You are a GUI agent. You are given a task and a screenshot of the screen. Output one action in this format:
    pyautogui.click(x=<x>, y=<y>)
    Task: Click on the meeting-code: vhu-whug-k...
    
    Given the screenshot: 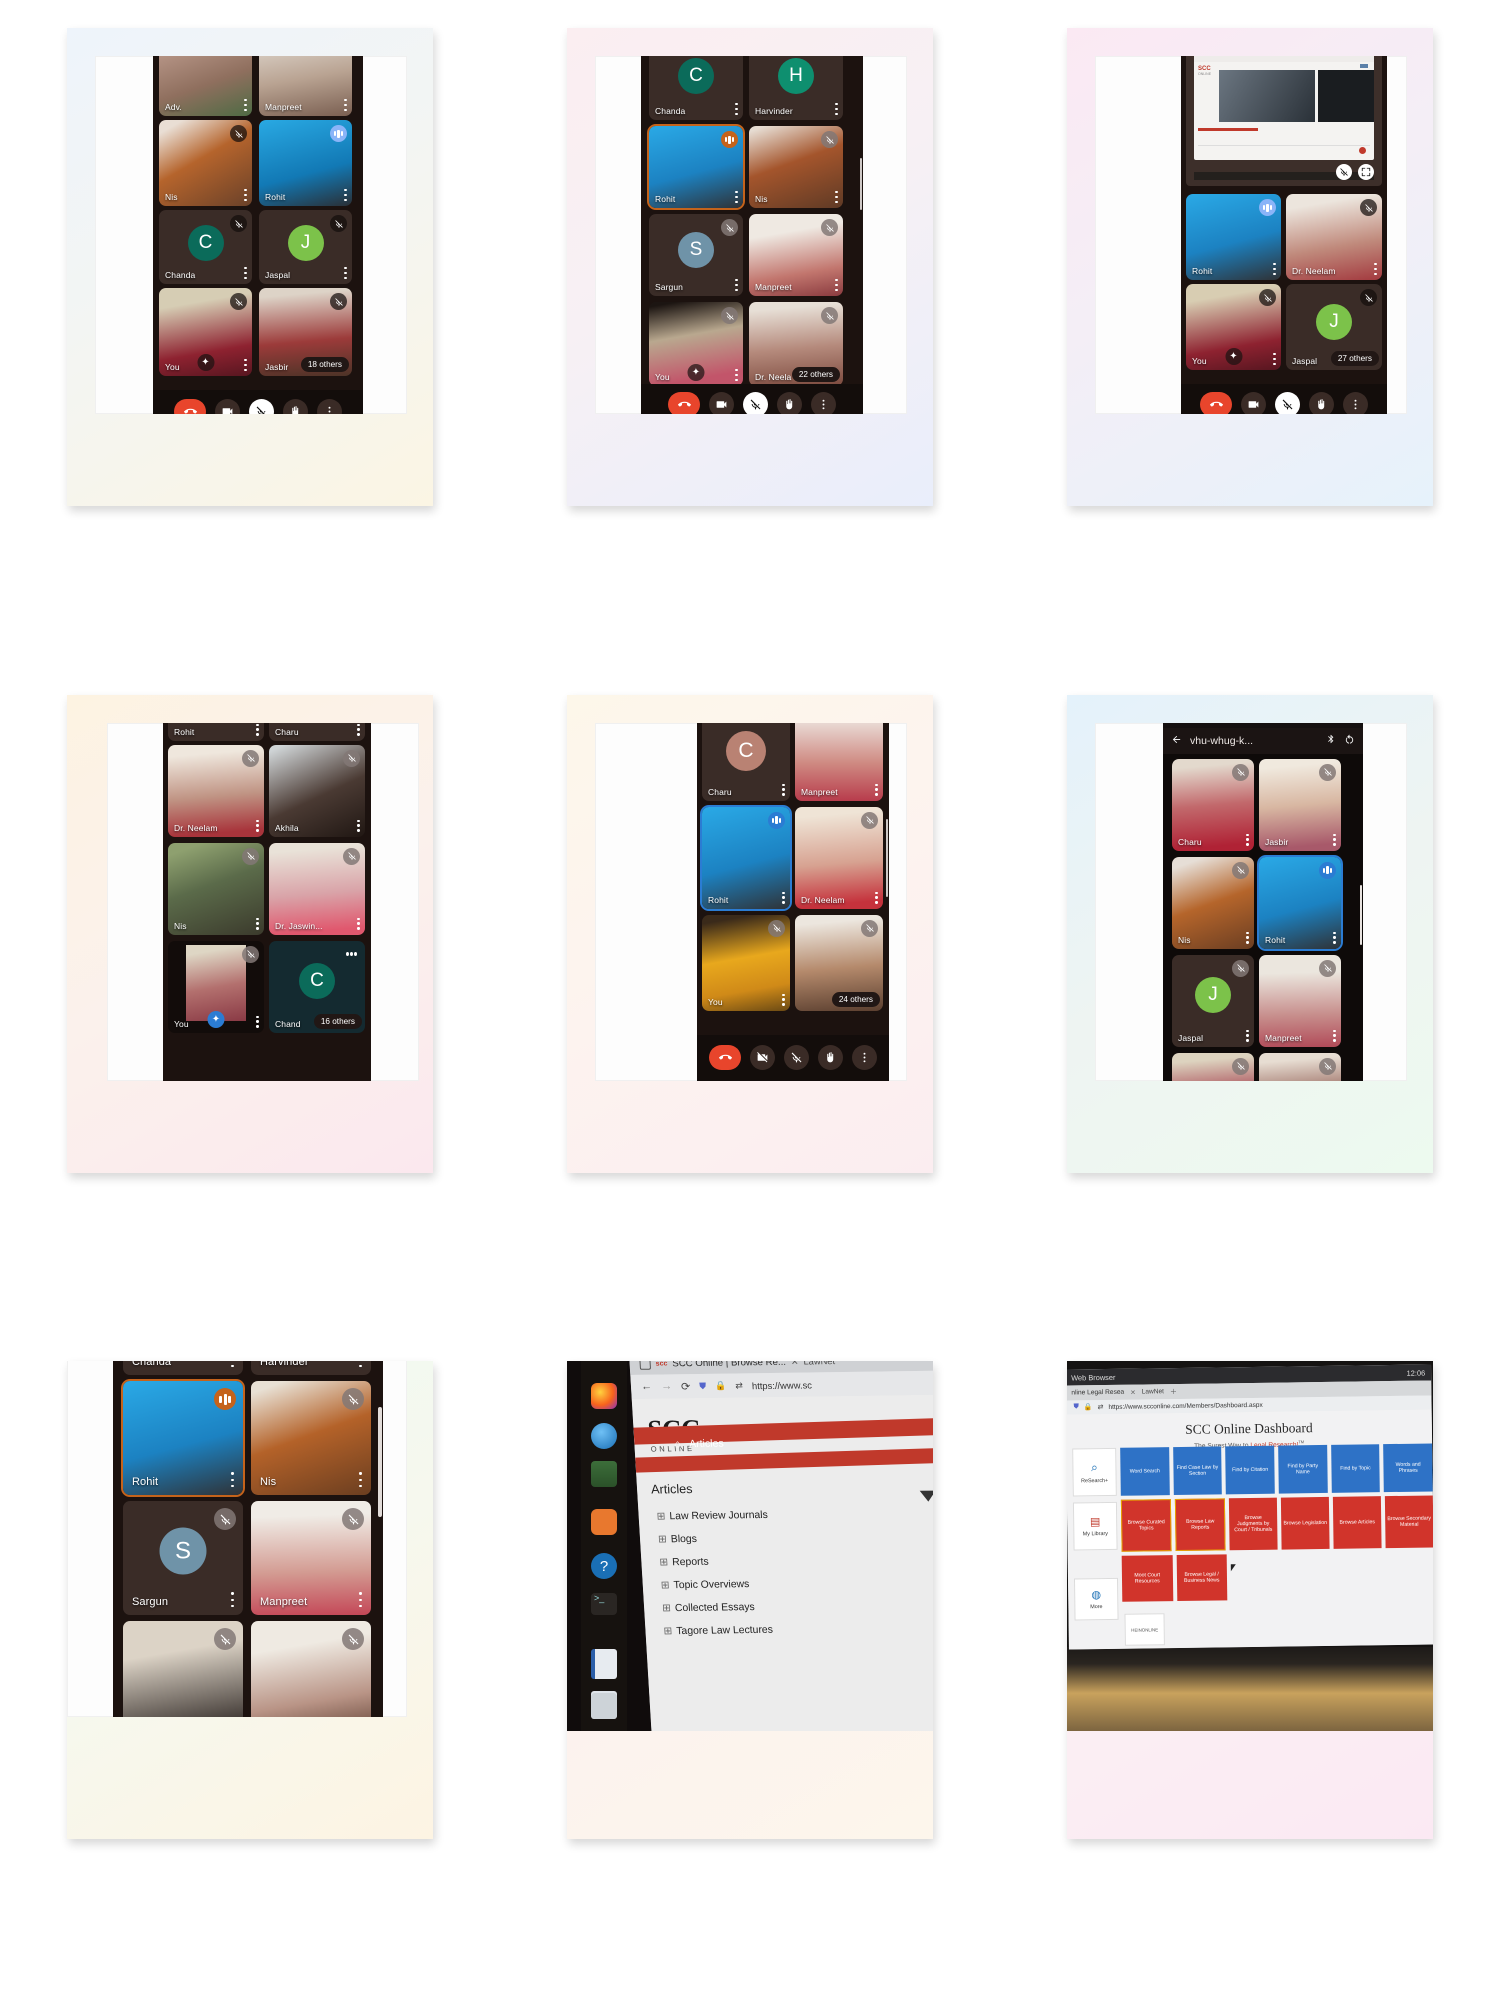 What is the action you would take?
    pyautogui.click(x=1254, y=741)
    